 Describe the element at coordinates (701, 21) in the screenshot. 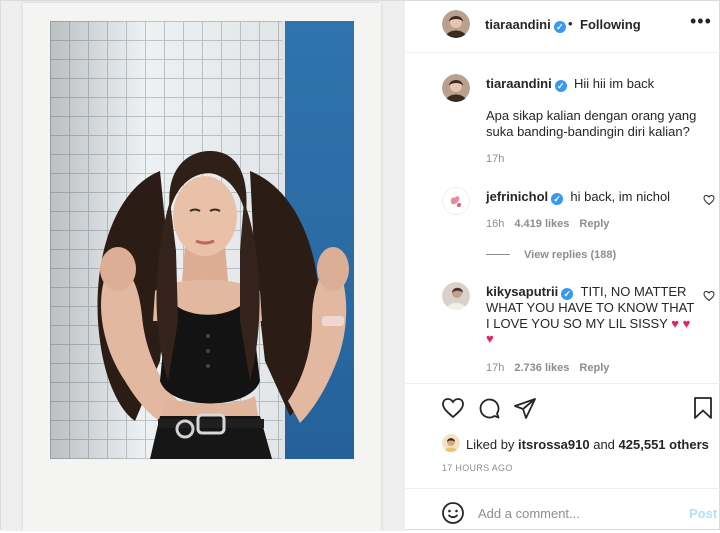

I see `more-icon: •••` at that location.